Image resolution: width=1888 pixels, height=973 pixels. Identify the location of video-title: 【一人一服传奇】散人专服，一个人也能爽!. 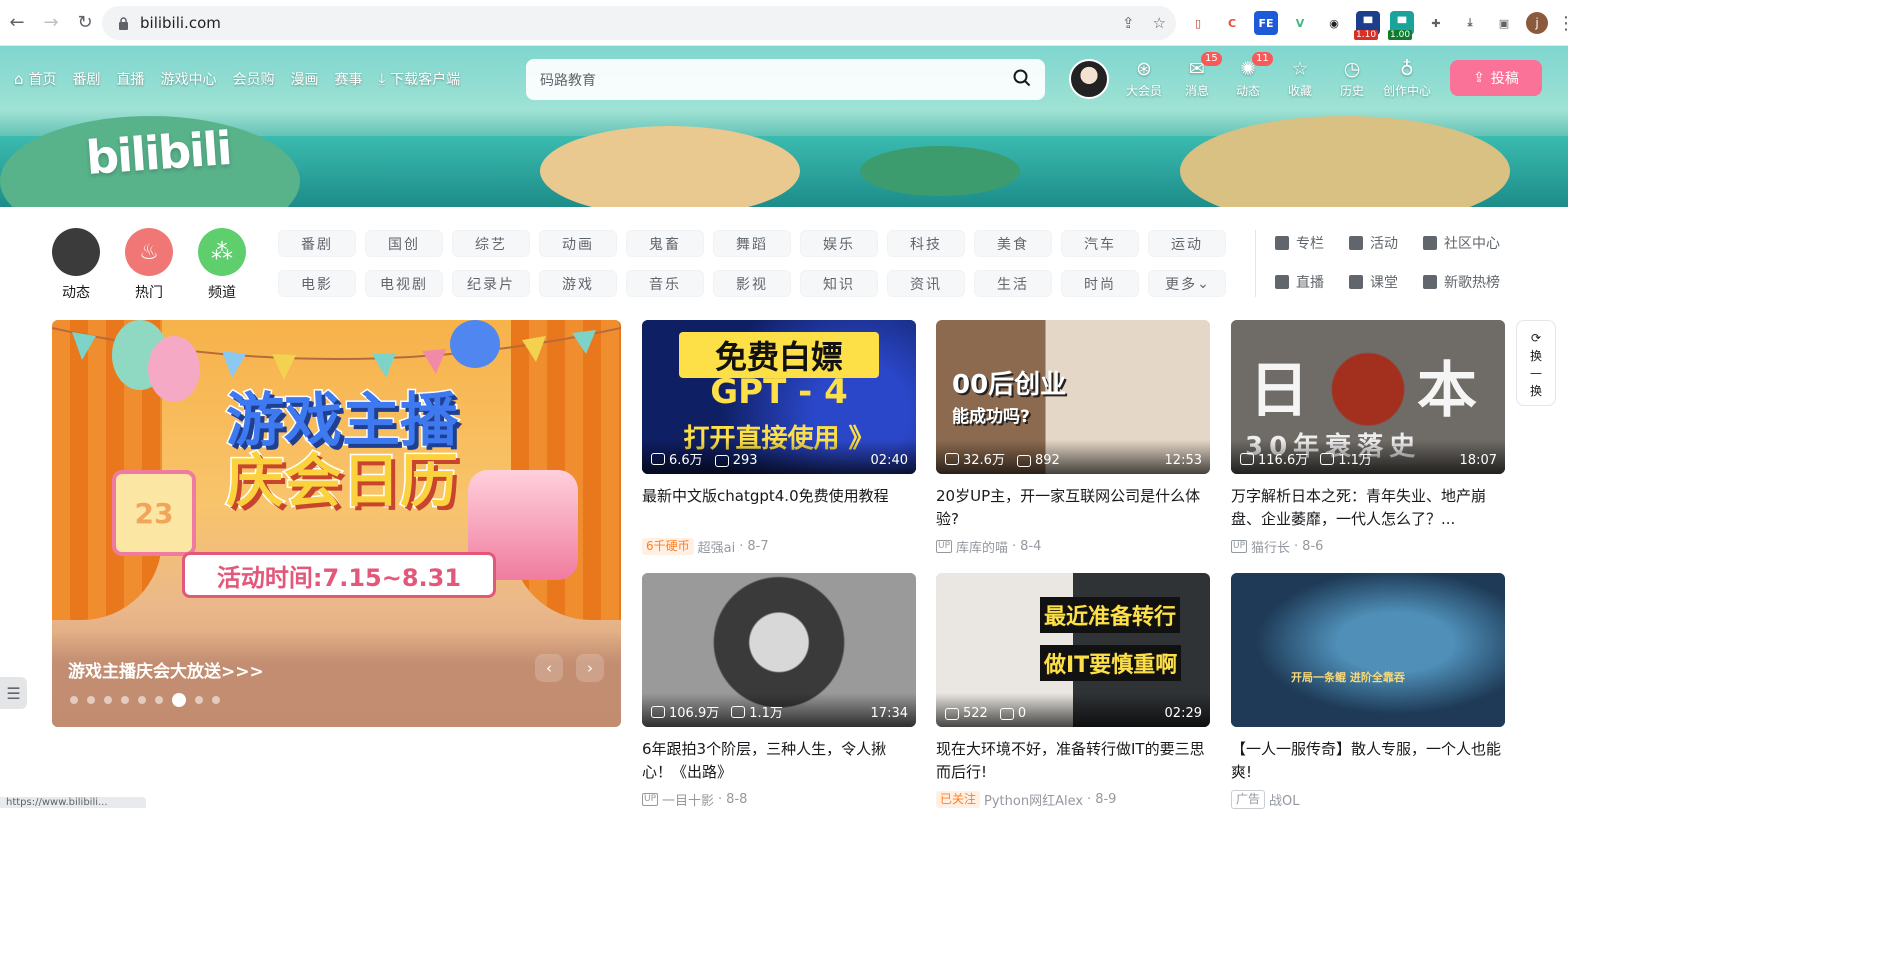
(1368, 761).